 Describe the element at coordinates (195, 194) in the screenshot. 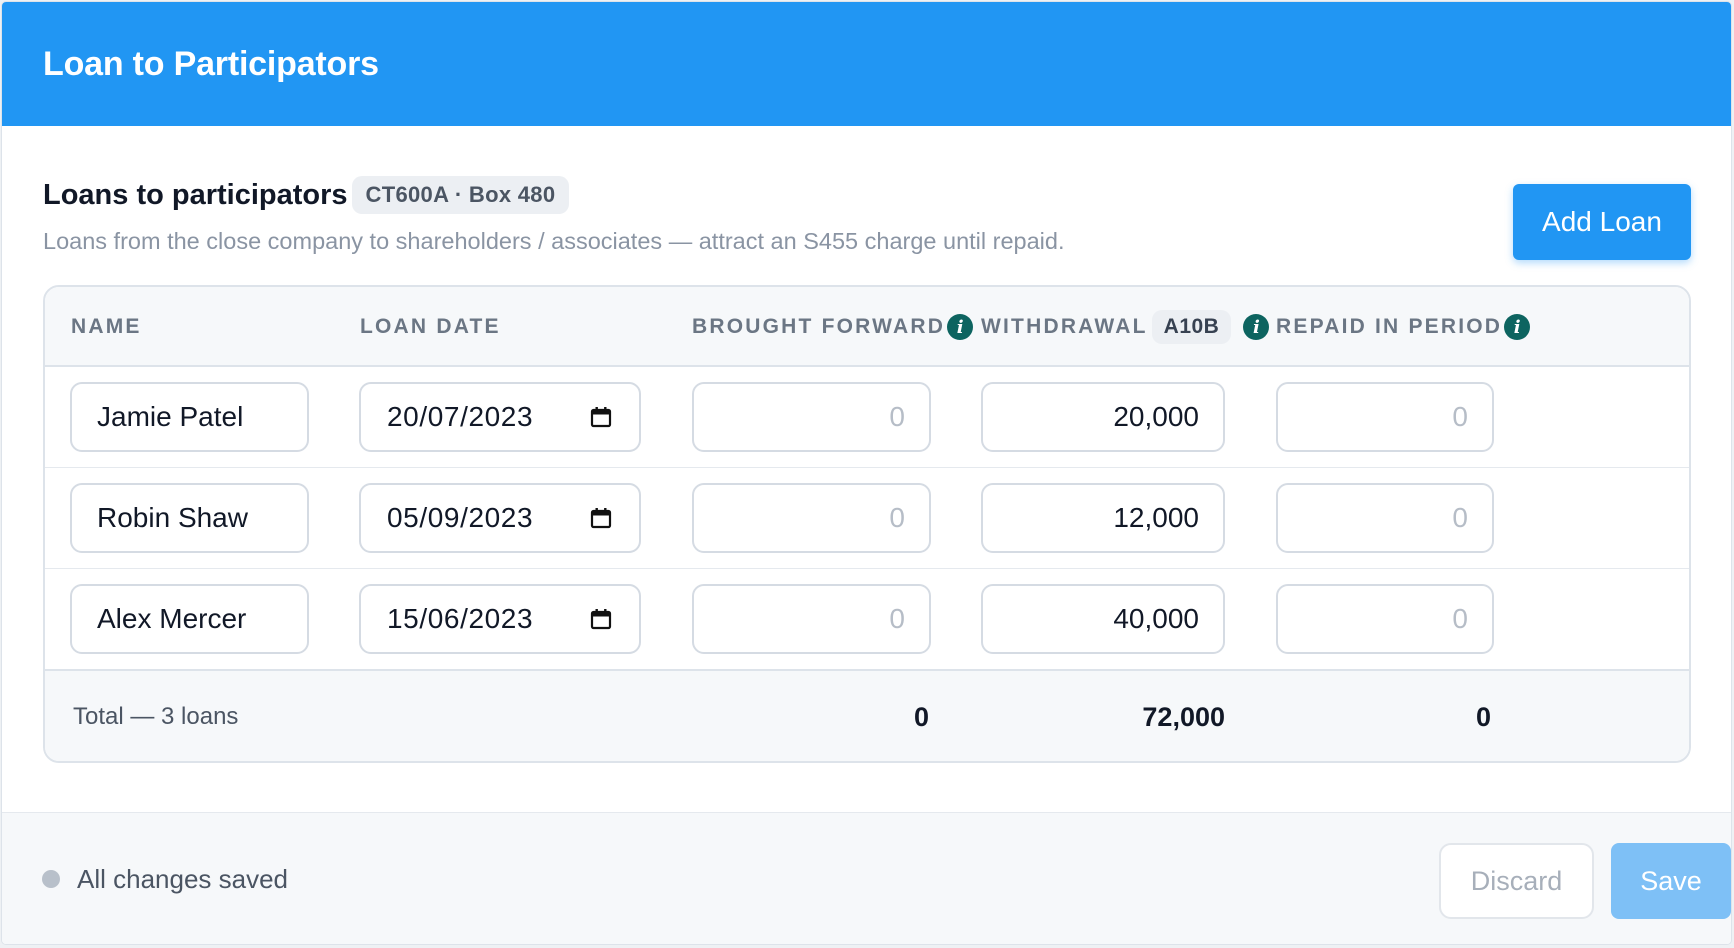

I see `section-title: Loans to participators` at that location.